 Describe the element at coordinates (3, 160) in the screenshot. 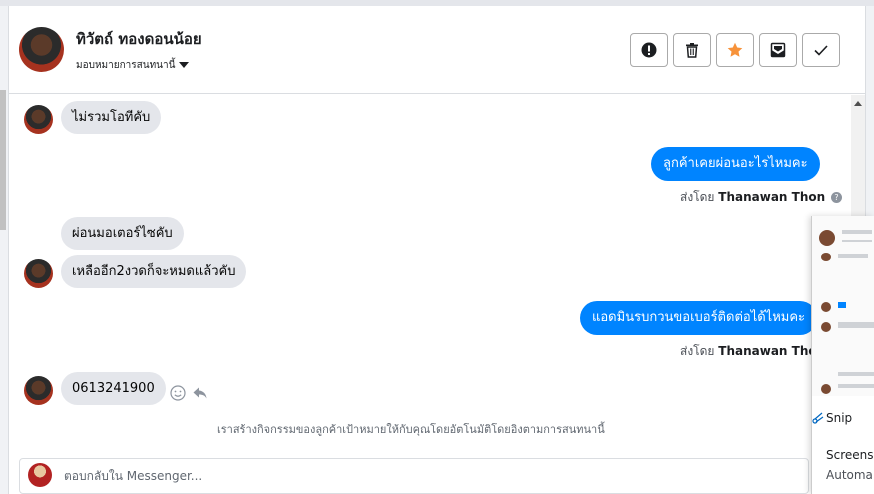

I see `outer-scrollbar-thumb` at that location.